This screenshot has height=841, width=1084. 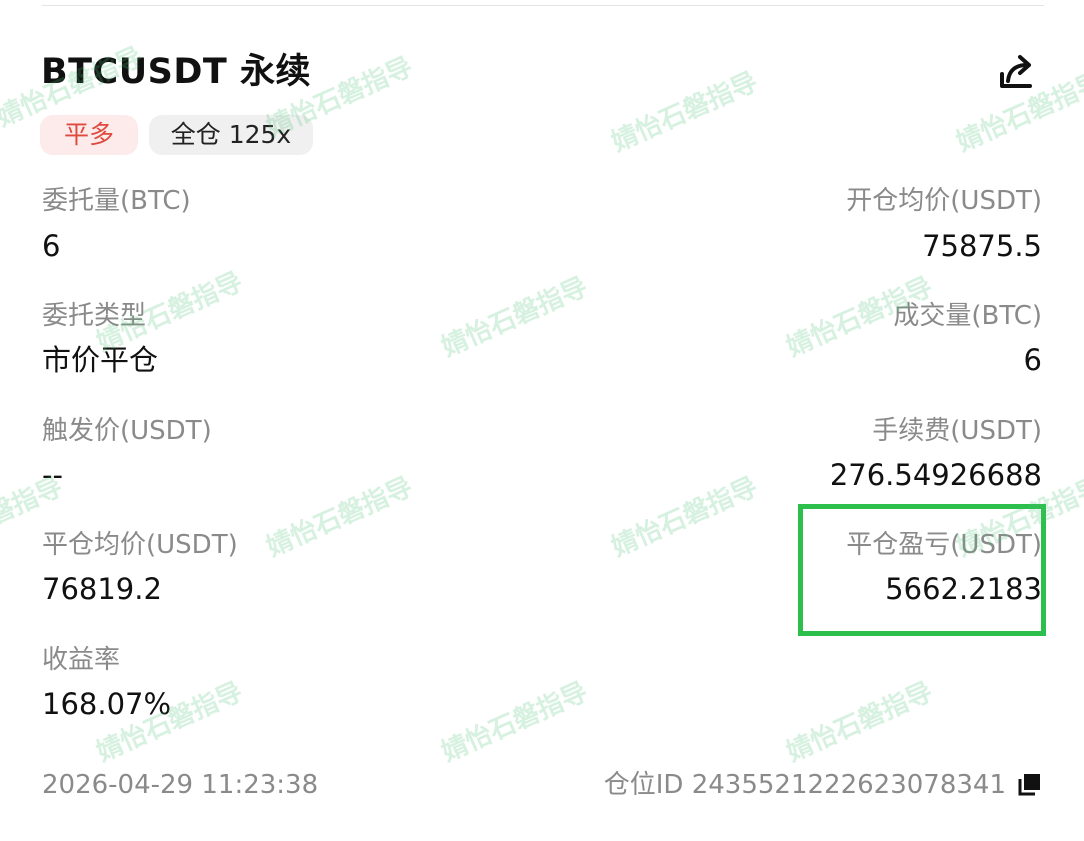 I want to click on open-avg-price-value: 75875.5, so click(x=982, y=246).